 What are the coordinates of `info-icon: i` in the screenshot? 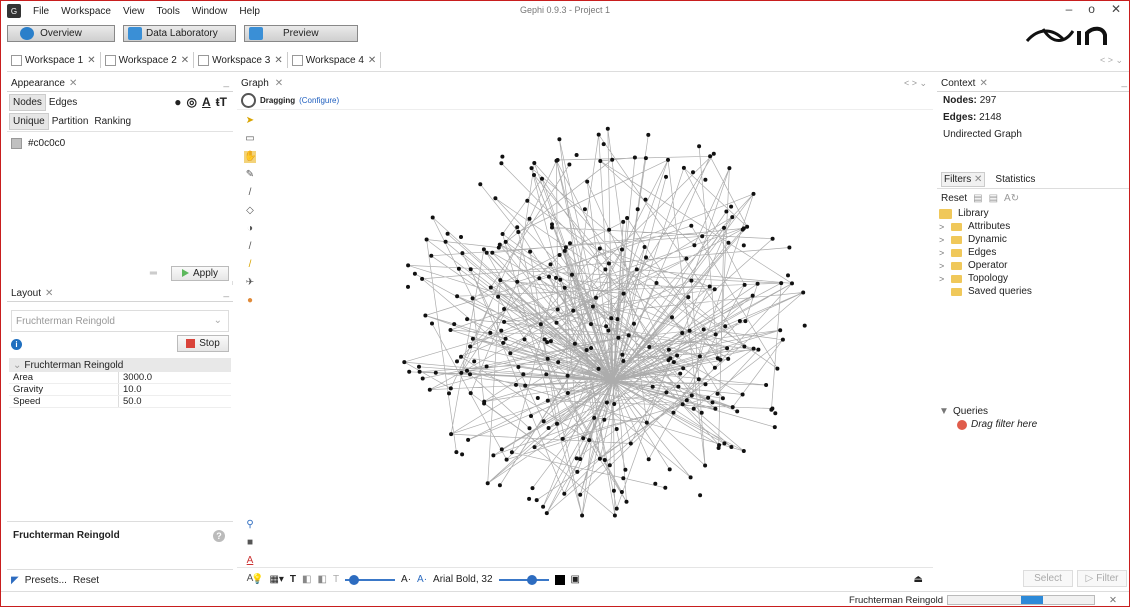 It's located at (16, 344).